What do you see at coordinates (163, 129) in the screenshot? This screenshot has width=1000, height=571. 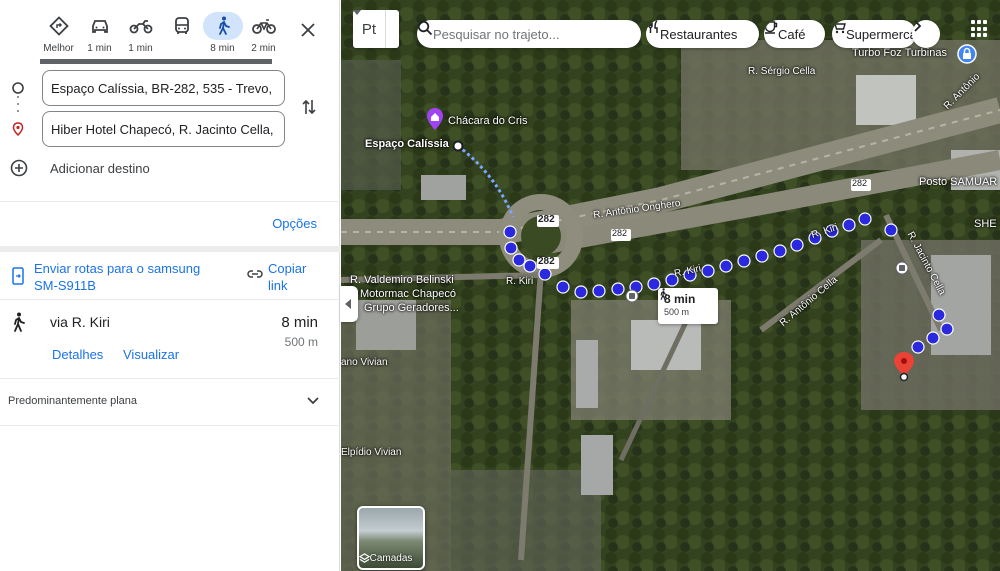 I see `destination-input` at bounding box center [163, 129].